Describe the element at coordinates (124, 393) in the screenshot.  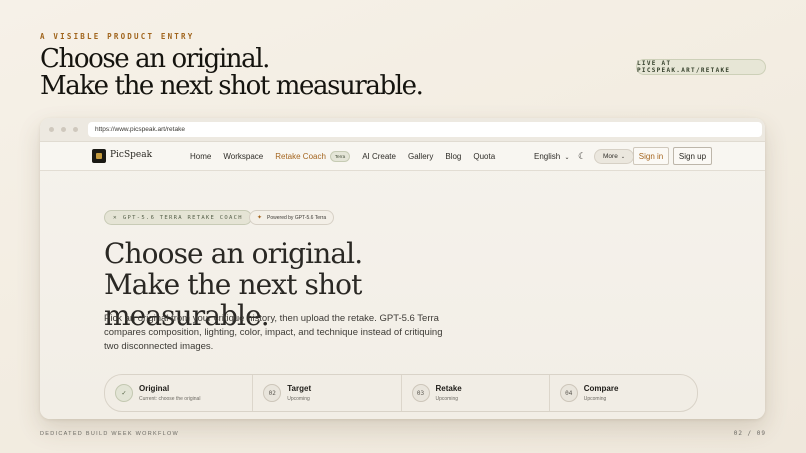
I see `check-icon: ✓` at that location.